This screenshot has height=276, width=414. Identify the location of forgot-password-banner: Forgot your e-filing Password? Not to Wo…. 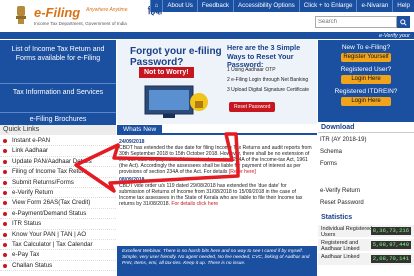
(217, 82).